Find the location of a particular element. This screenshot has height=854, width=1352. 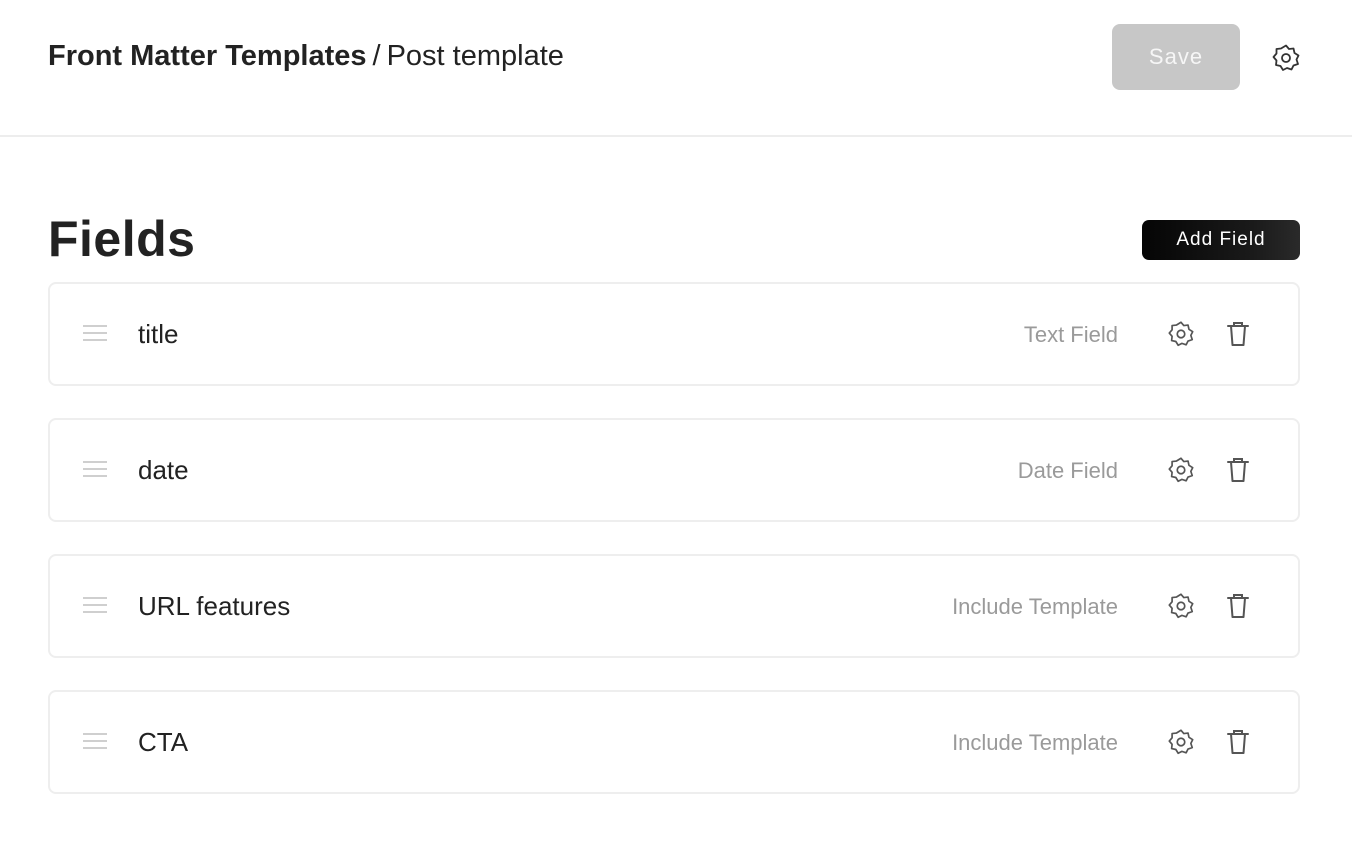

field-row: title Text Field is located at coordinates (674, 334).